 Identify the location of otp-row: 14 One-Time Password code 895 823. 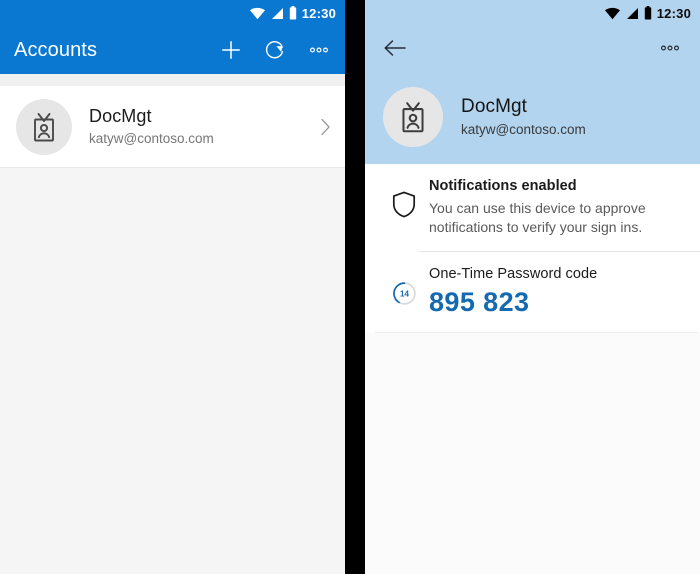
(532, 291).